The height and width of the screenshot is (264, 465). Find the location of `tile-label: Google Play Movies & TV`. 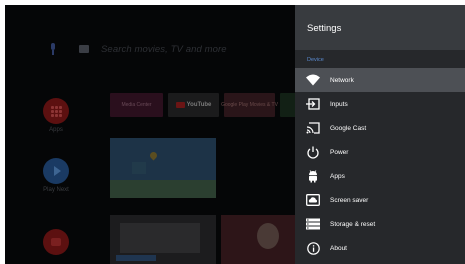

tile-label: Google Play Movies & TV is located at coordinates (249, 105).